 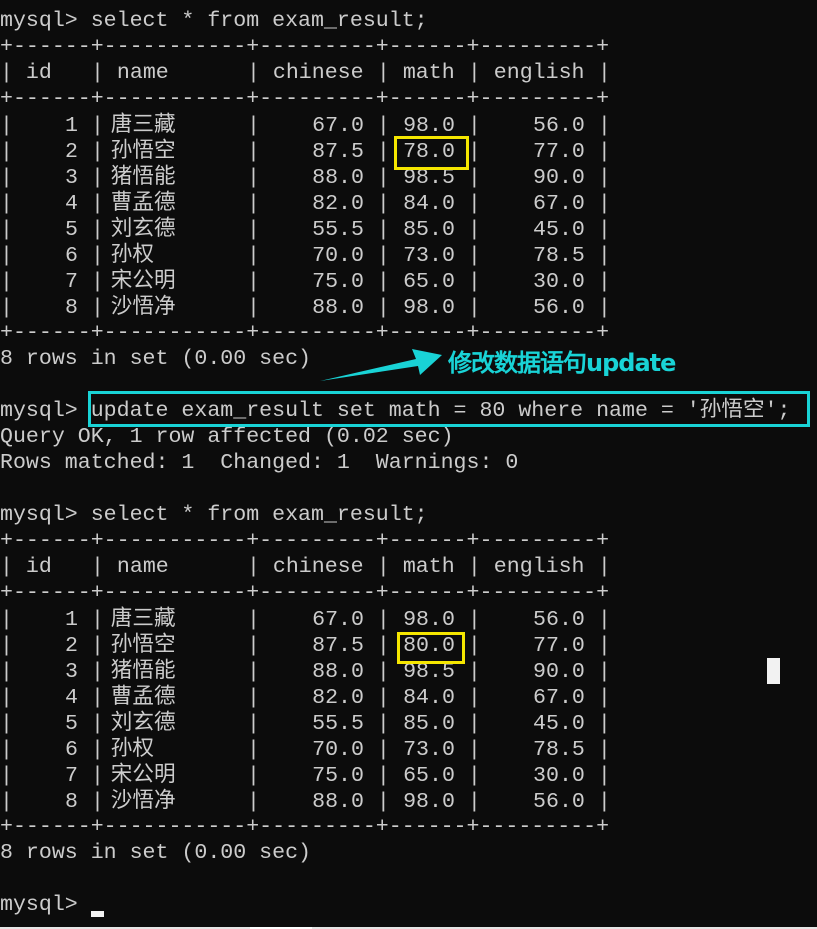 I want to click on annotation-arrow-icon, so click(x=381, y=365).